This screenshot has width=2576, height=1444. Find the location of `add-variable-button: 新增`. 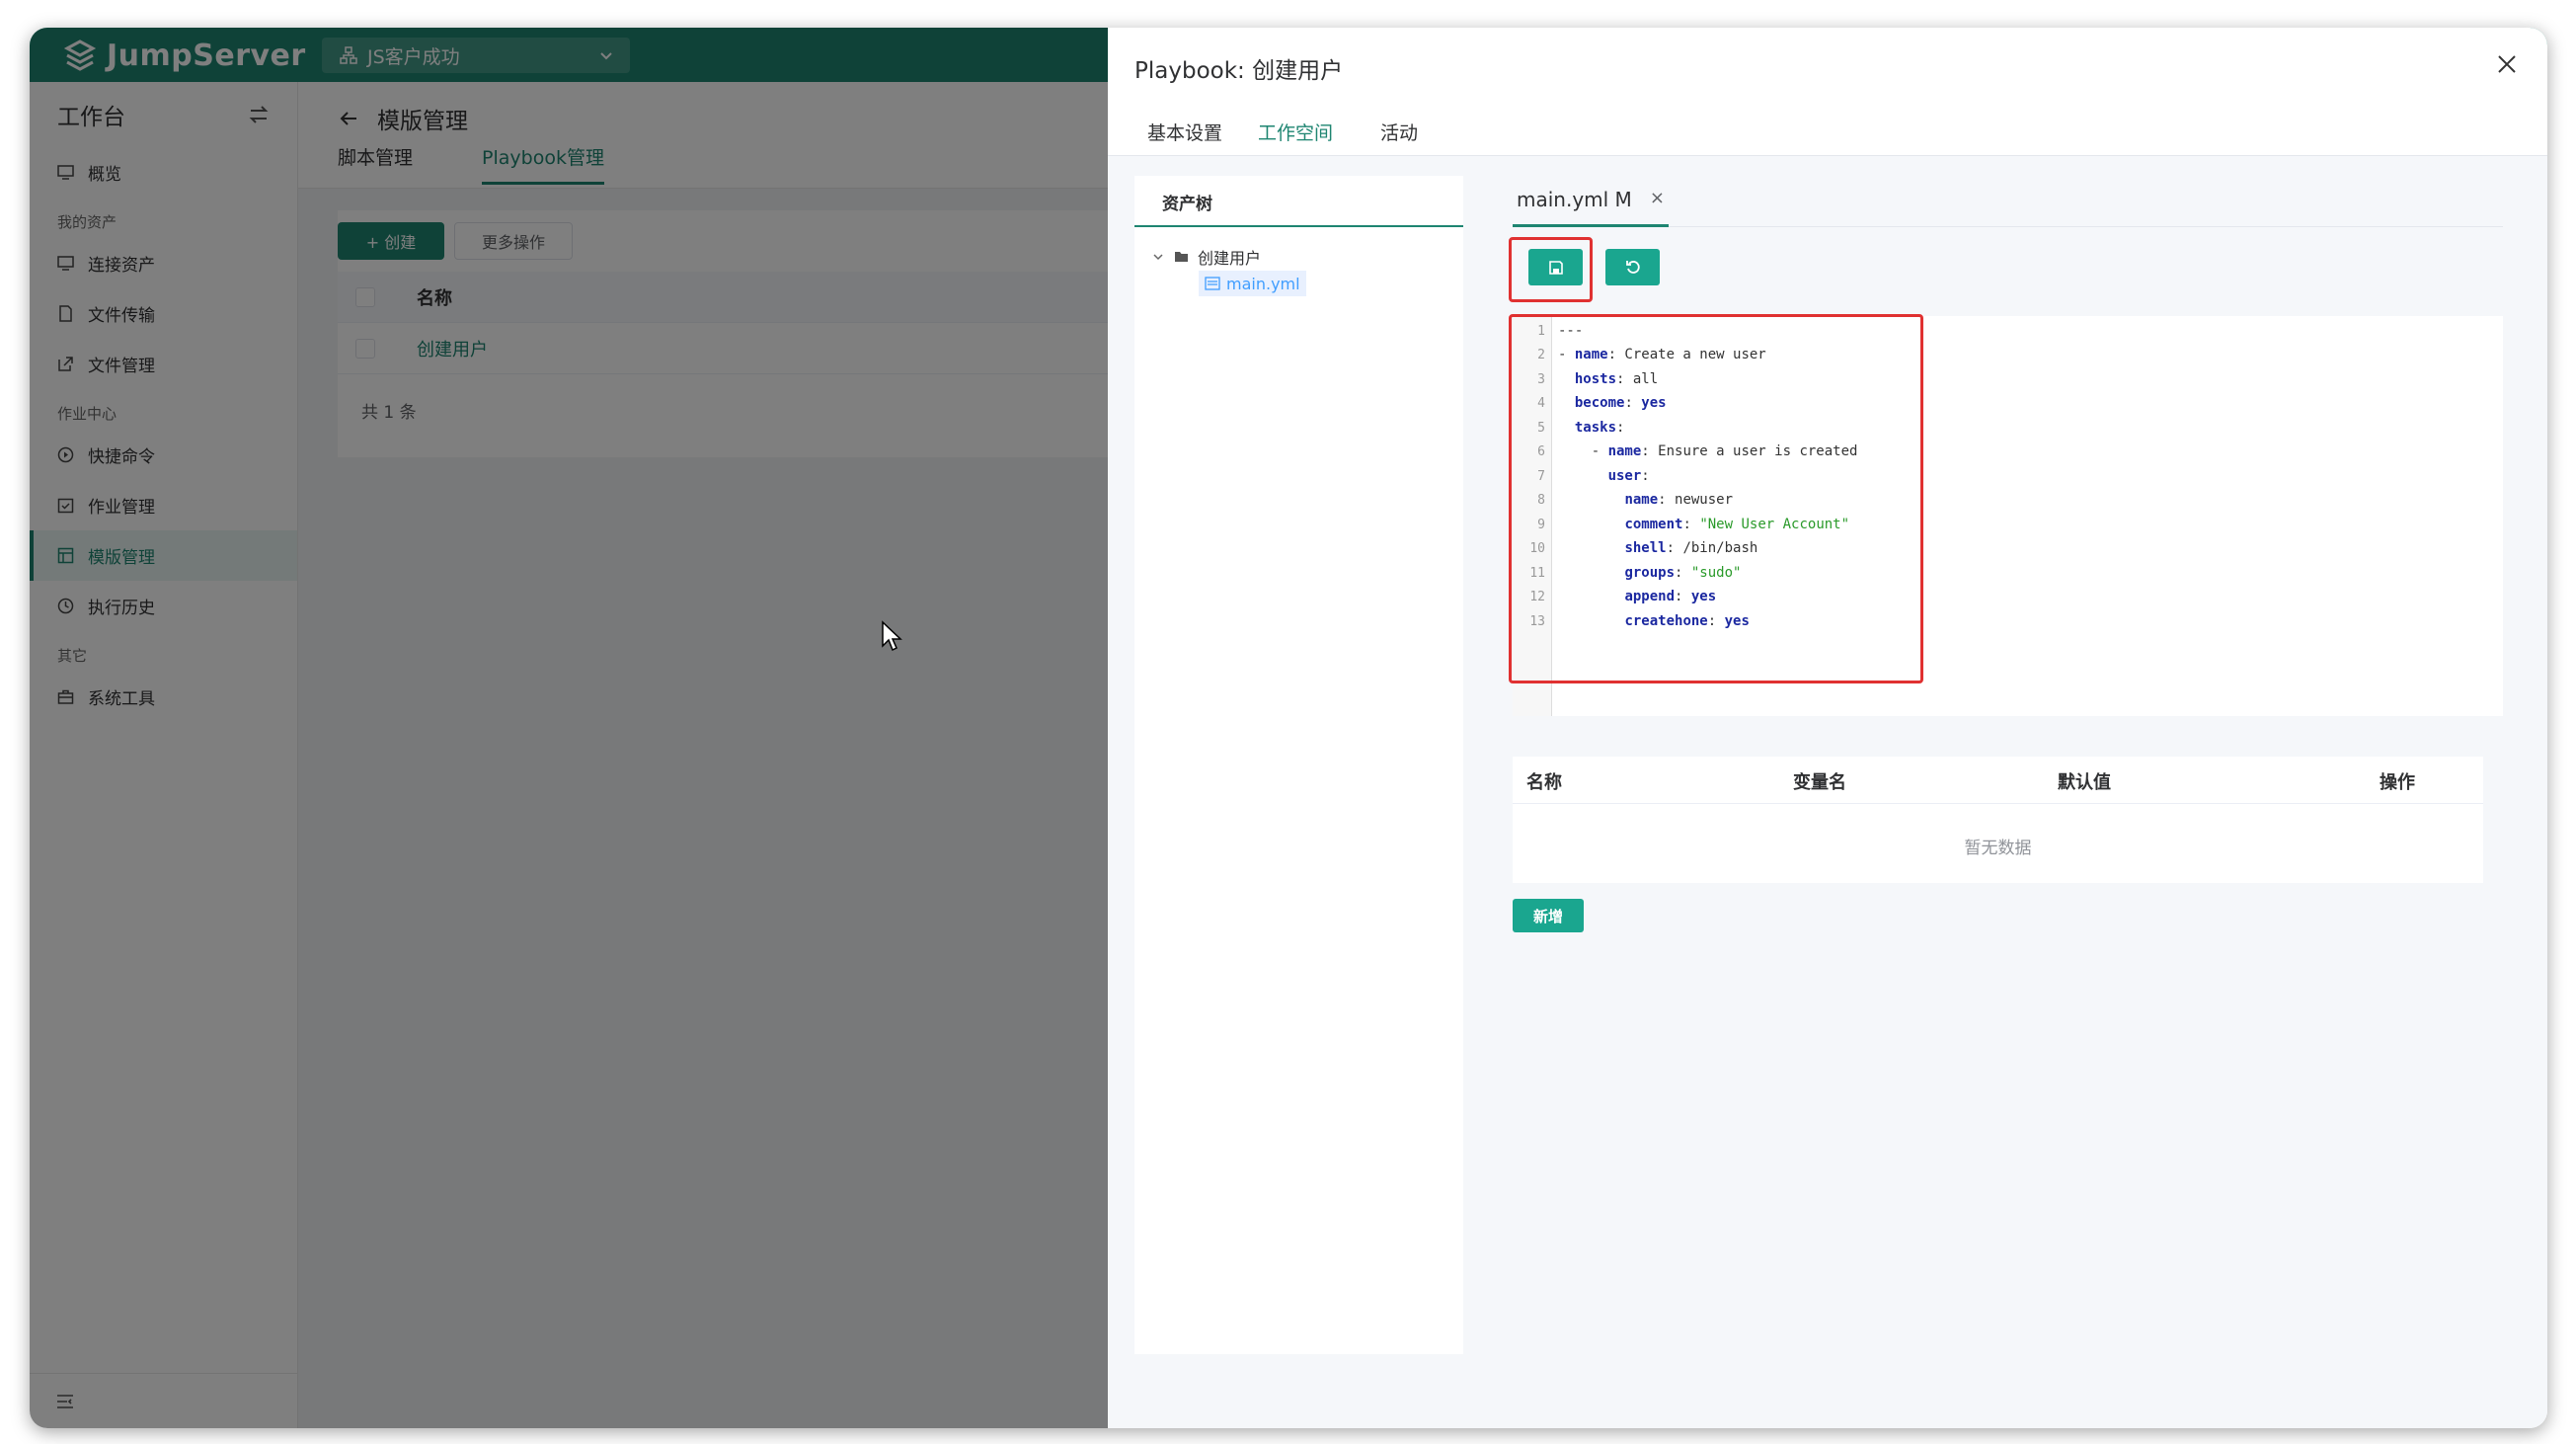

add-variable-button: 新增 is located at coordinates (1548, 915).